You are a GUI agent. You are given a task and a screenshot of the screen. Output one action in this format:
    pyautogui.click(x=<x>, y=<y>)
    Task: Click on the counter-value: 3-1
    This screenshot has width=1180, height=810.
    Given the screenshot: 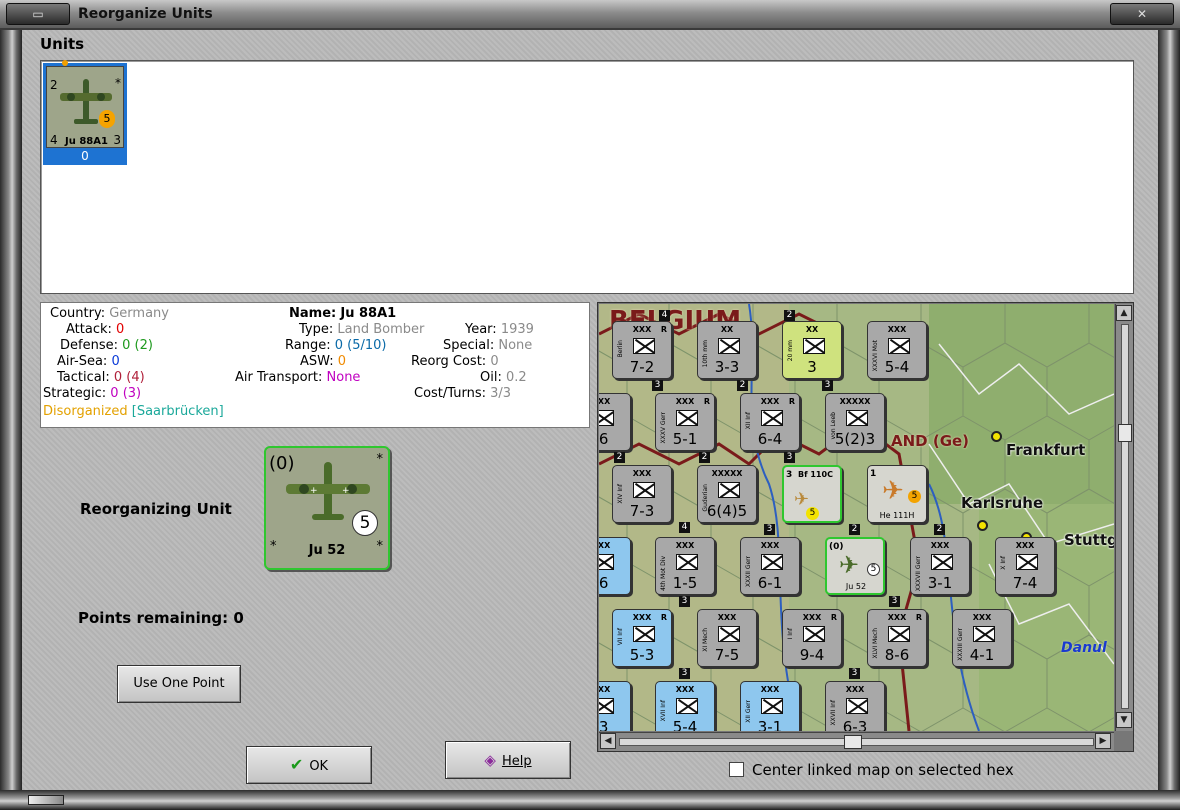 What is the action you would take?
    pyautogui.click(x=940, y=583)
    